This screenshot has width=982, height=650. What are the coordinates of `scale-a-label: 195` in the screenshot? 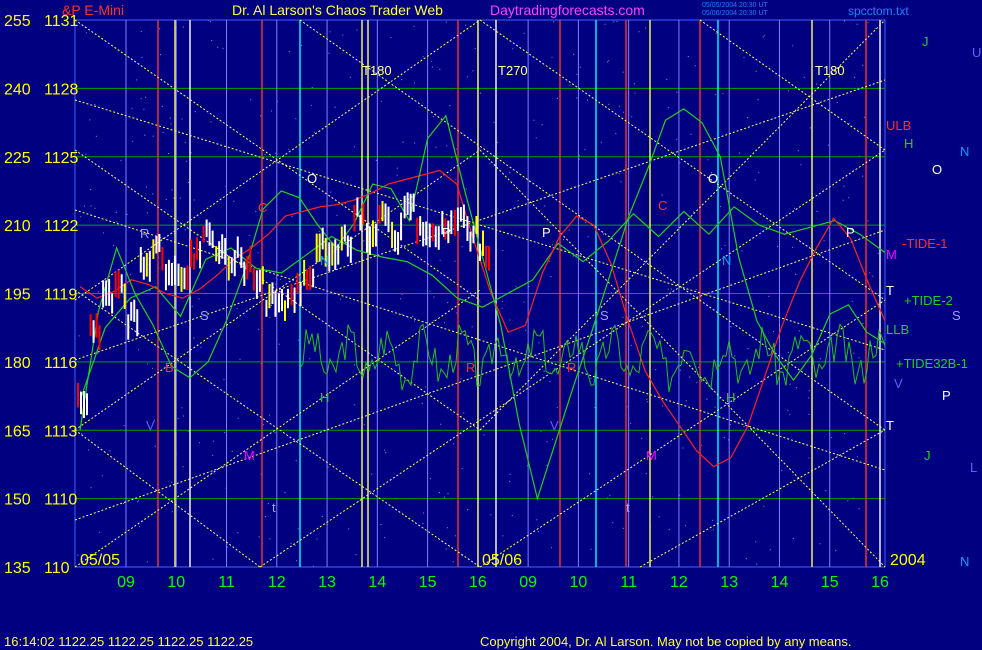 It's located at (17, 295).